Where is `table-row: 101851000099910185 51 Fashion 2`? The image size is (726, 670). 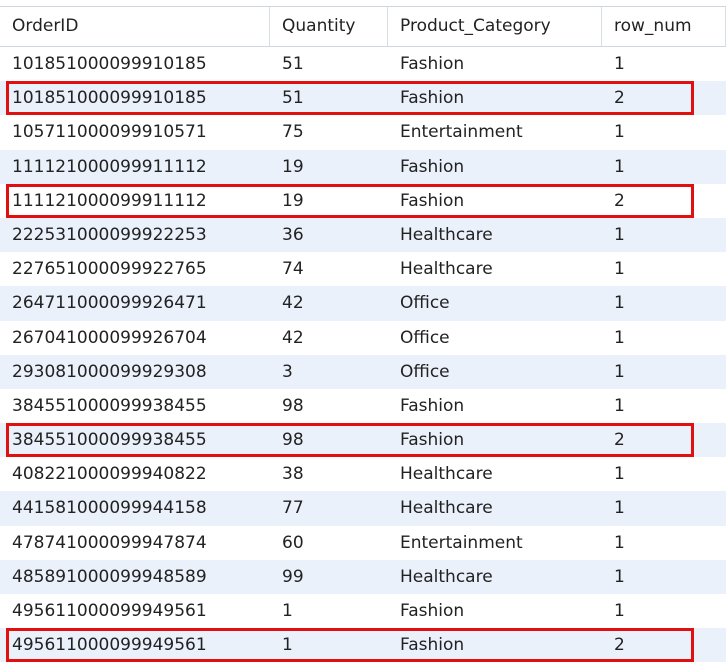
table-row: 101851000099910185 51 Fashion 2 is located at coordinates (363, 98).